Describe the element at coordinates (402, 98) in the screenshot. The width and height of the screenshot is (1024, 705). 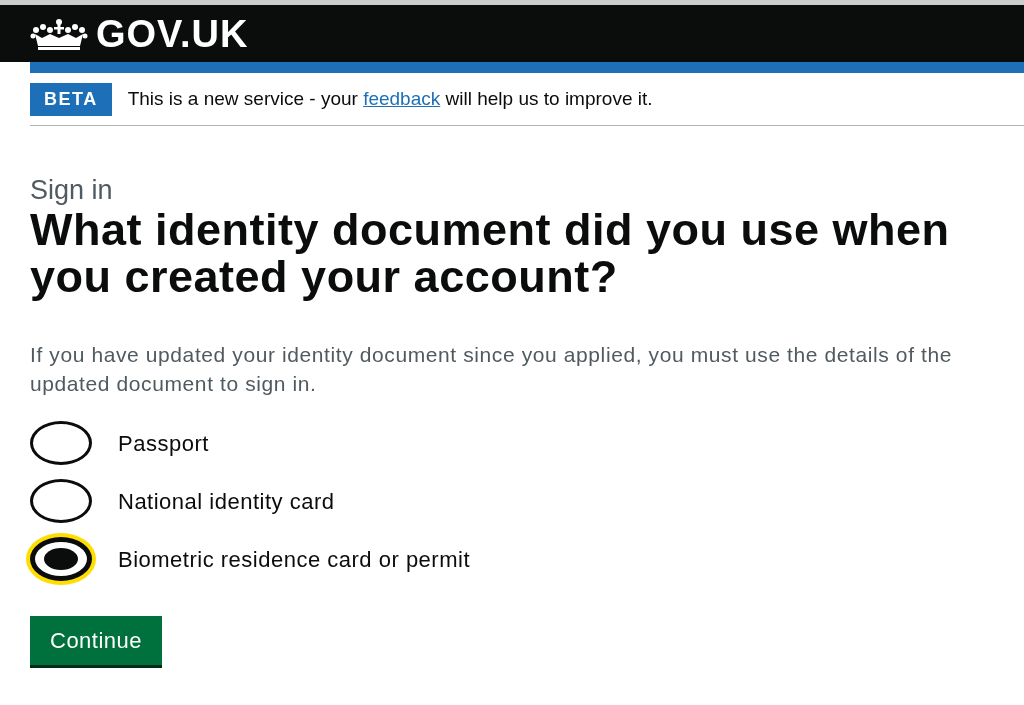
I see `feedback-link: feedback` at that location.